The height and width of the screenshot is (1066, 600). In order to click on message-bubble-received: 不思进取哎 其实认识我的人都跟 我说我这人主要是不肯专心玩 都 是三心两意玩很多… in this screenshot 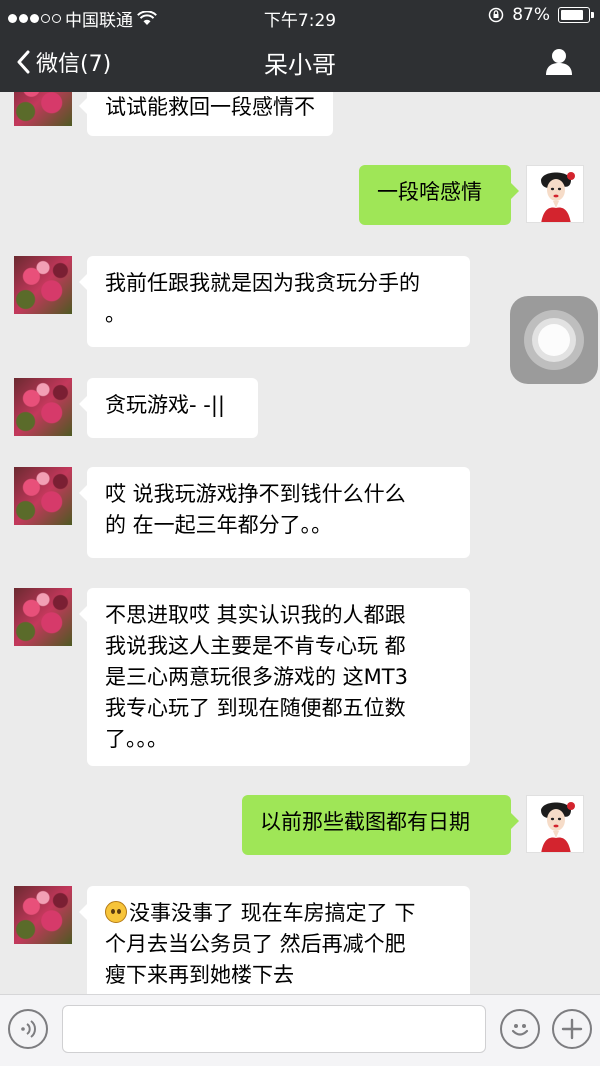, I will do `click(274, 677)`.